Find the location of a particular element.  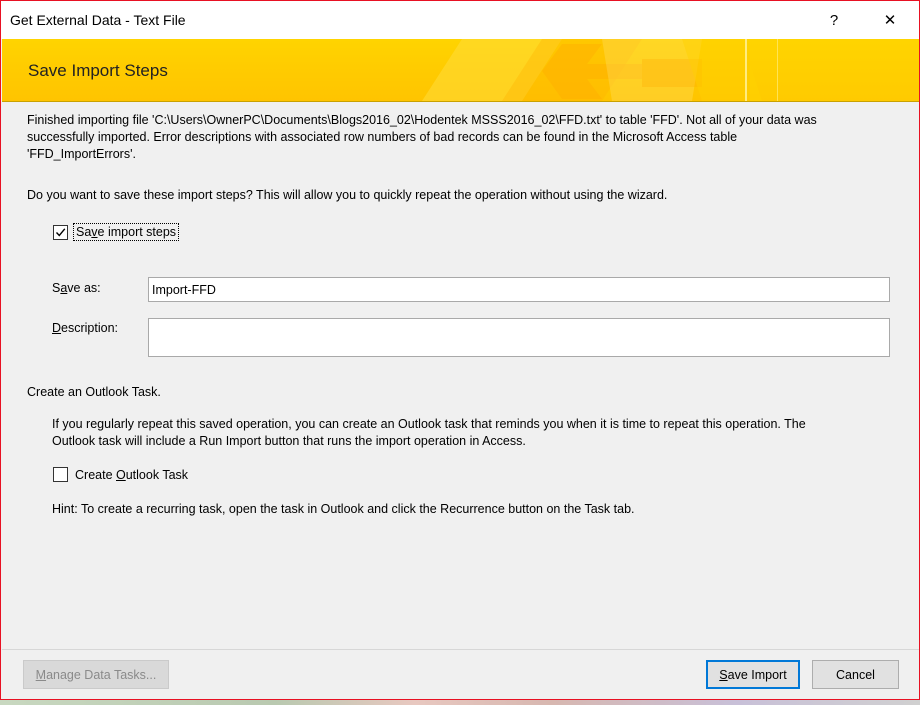

create-outlook-task-label: Create Outlook Task is located at coordinates (131, 475).